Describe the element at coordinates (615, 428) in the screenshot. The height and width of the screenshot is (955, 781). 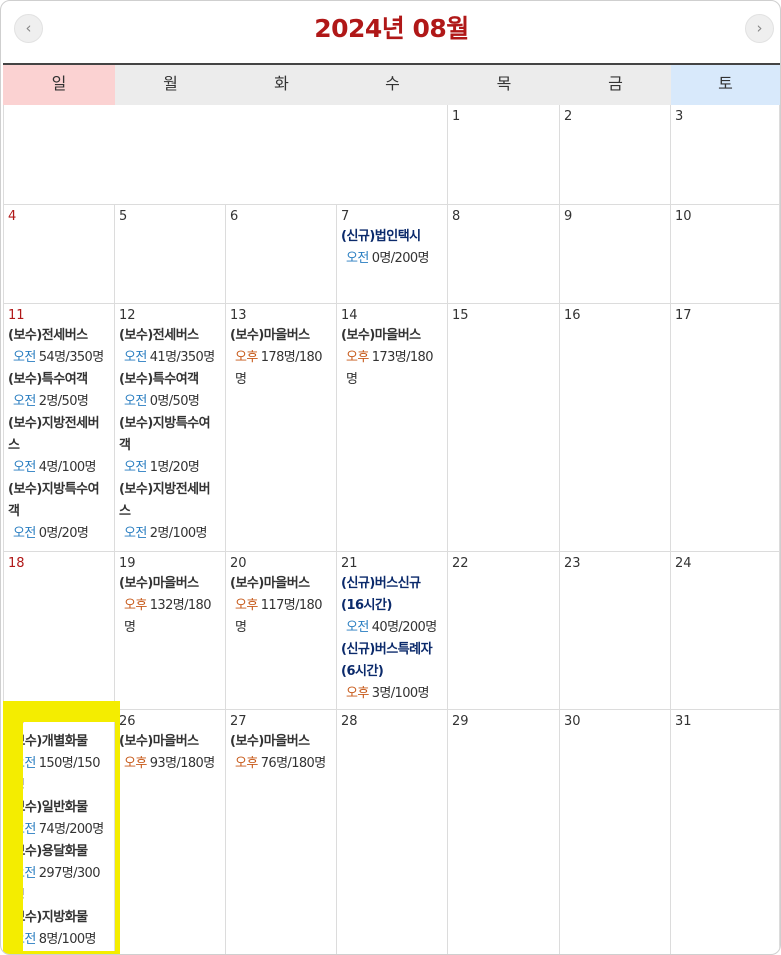
I see `day-cell: 16` at that location.